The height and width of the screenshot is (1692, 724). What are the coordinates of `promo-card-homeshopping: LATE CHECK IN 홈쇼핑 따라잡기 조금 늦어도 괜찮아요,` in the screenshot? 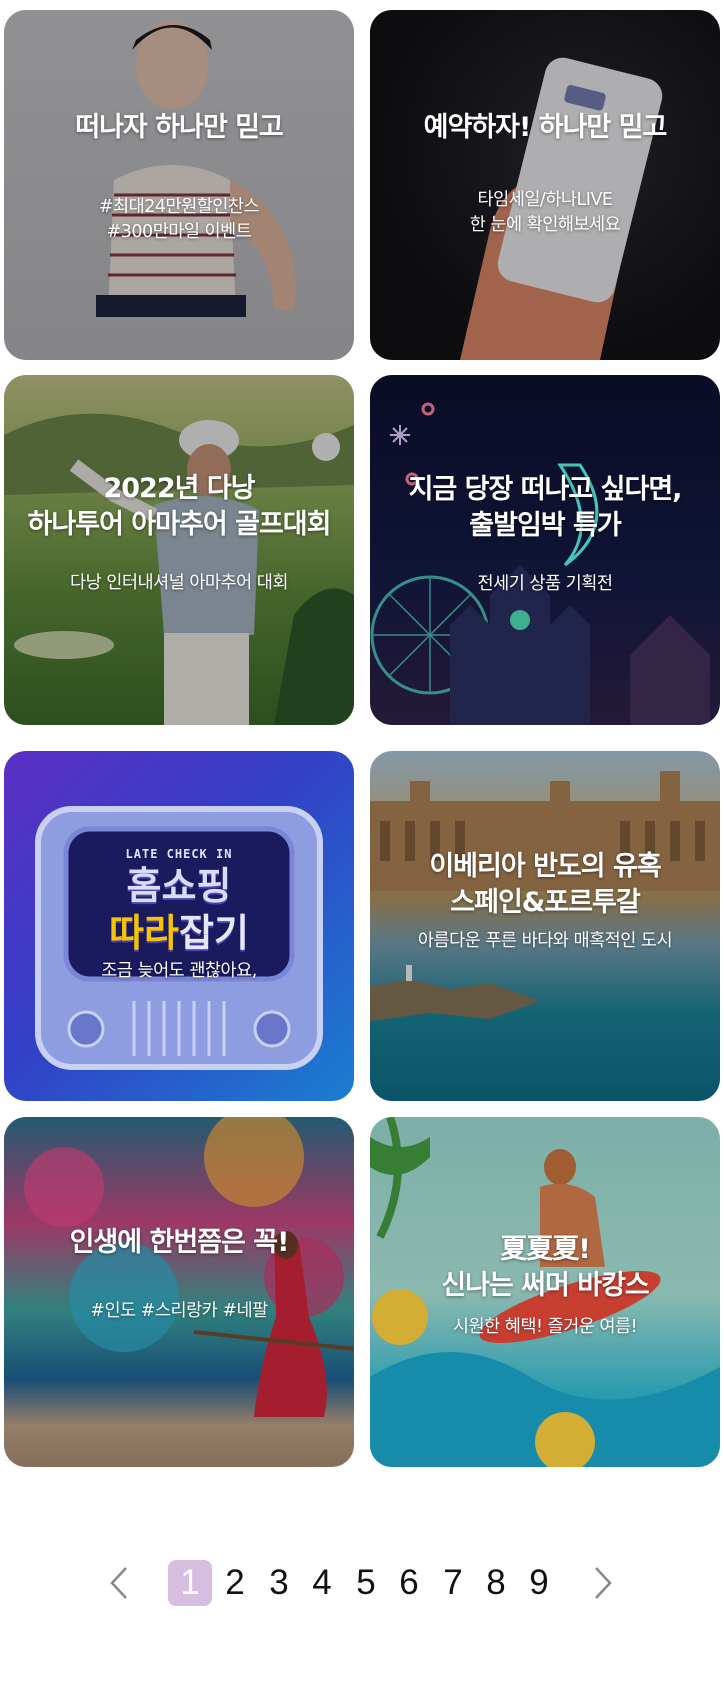 It's located at (179, 926).